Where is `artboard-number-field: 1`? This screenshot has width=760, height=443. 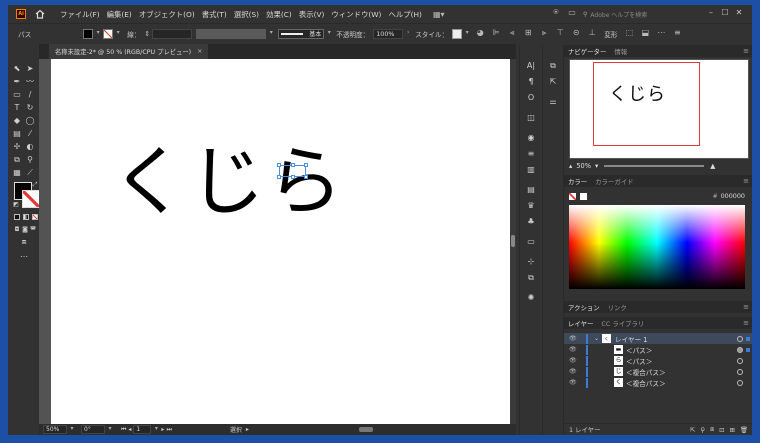 artboard-number-field: 1 is located at coordinates (142, 429).